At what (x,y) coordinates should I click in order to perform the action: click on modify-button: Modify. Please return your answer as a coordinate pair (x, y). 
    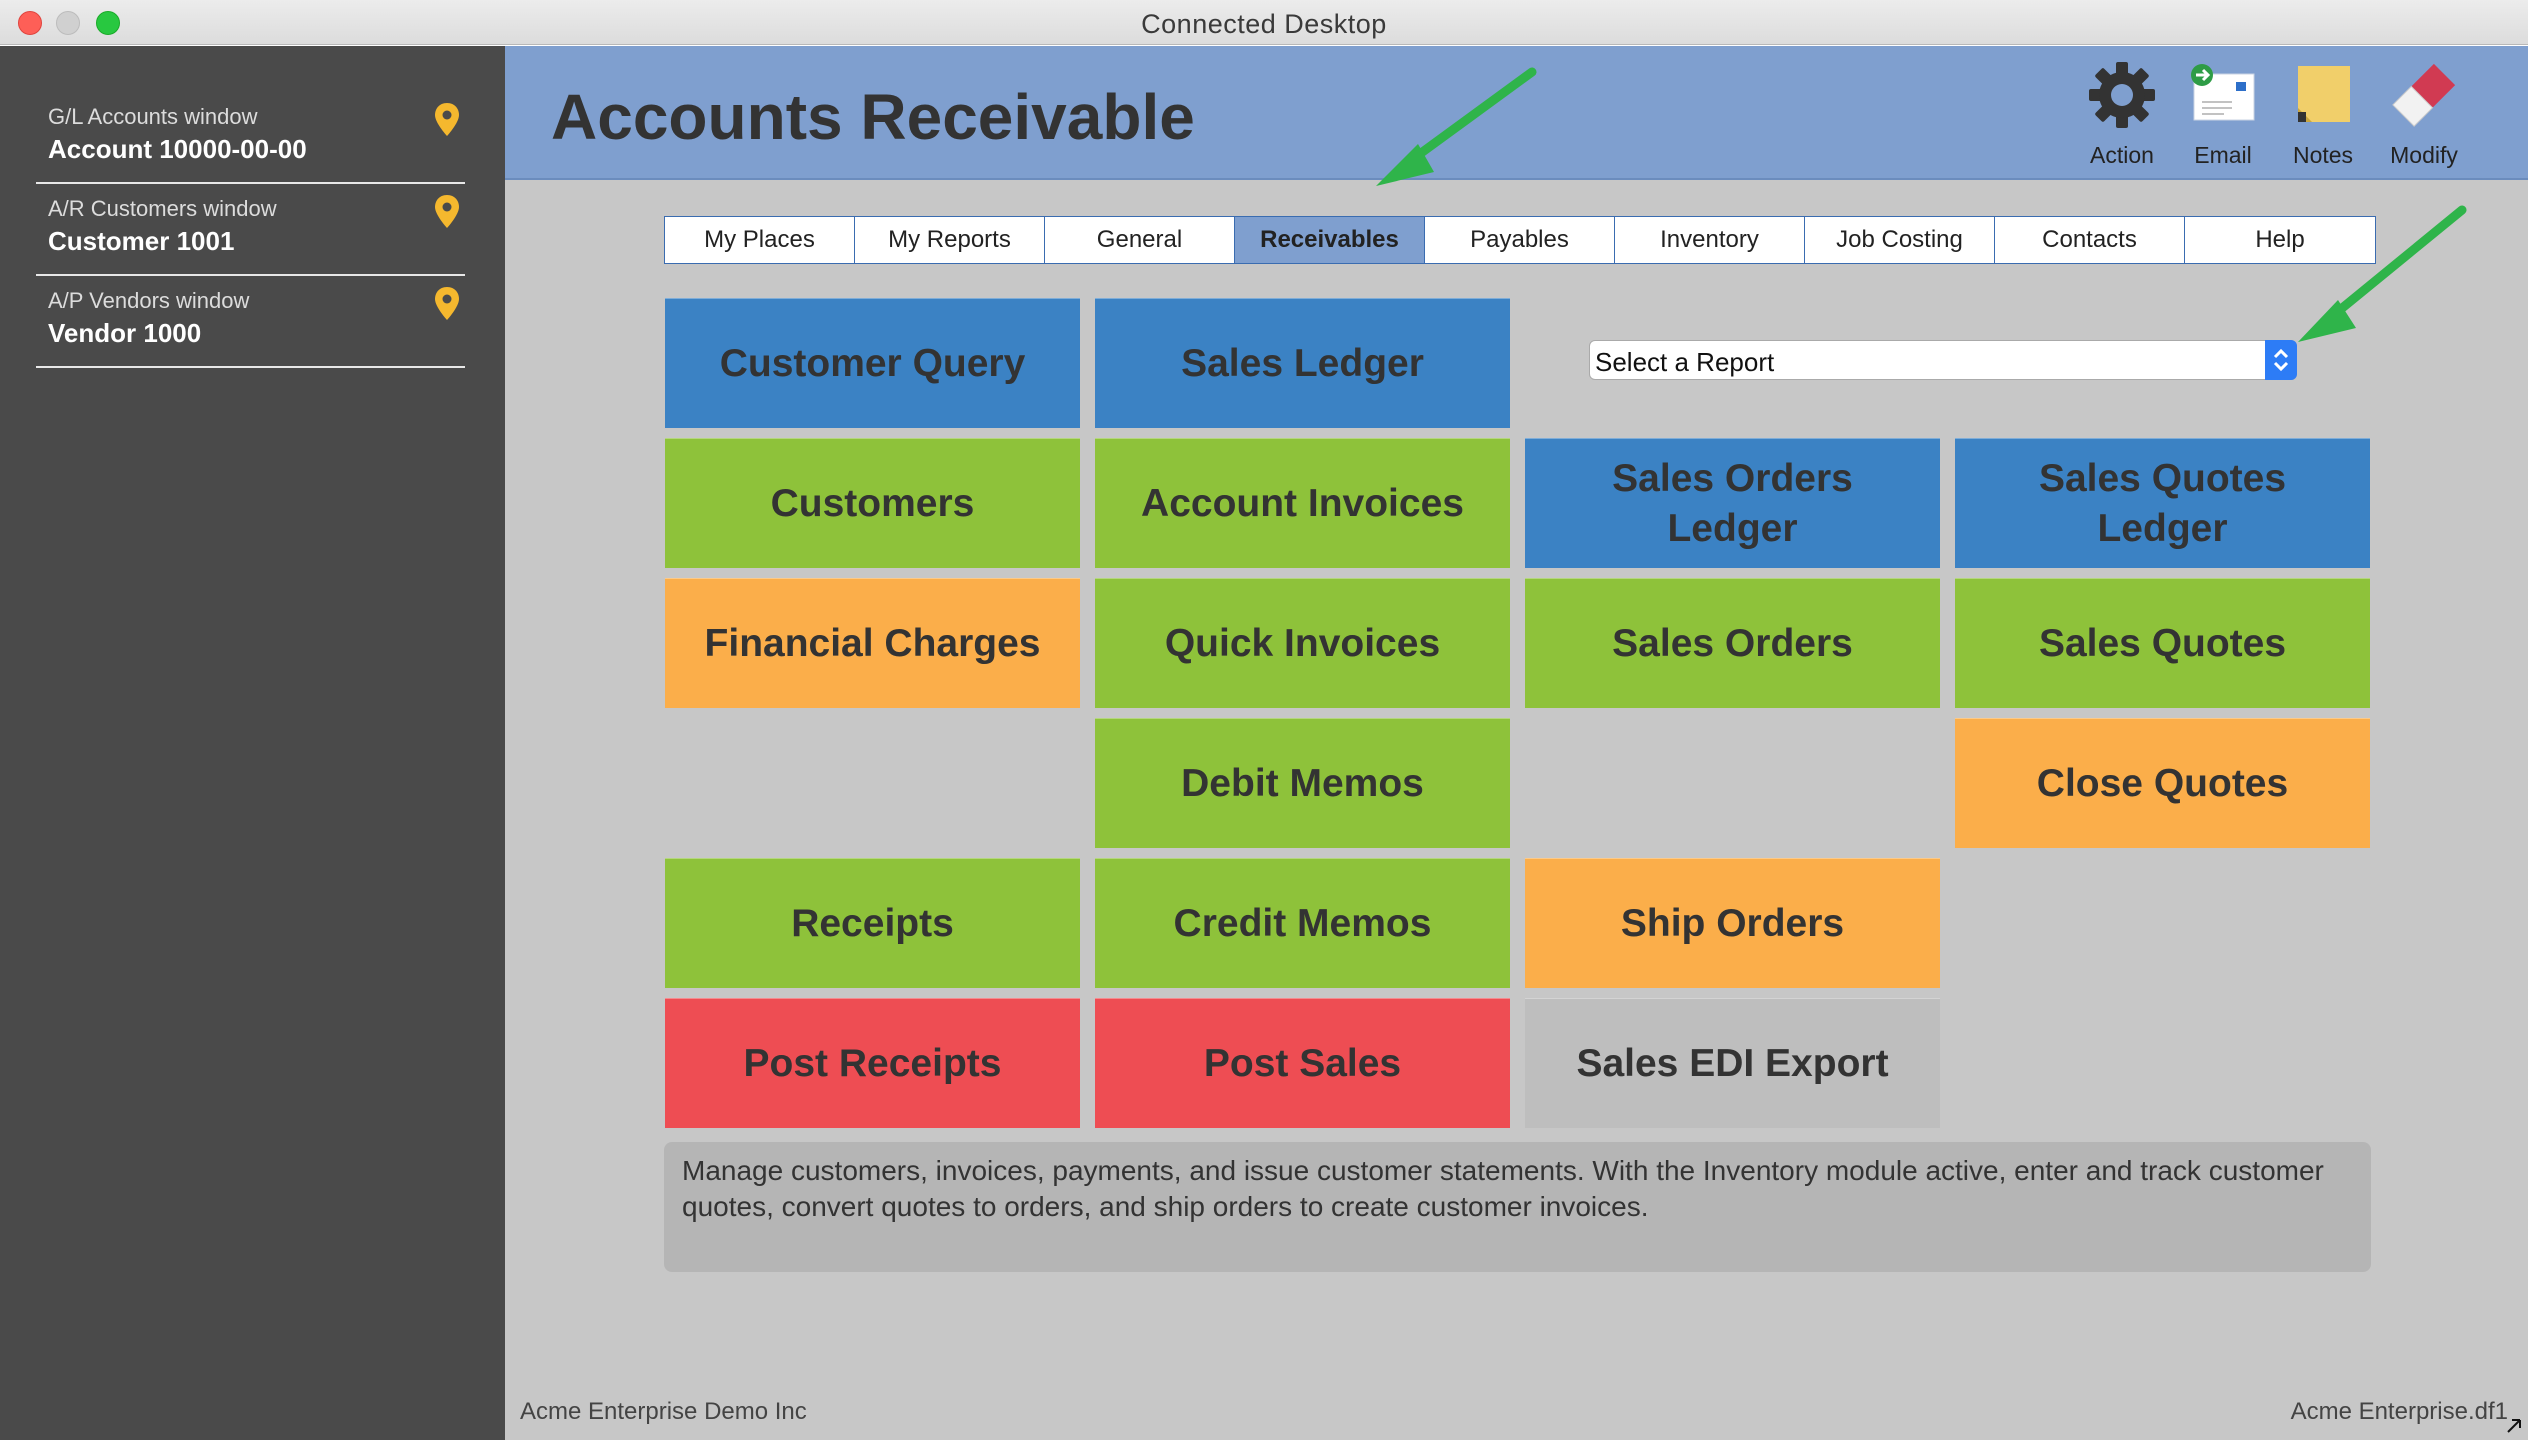
    Looking at the image, I should click on (2424, 118).